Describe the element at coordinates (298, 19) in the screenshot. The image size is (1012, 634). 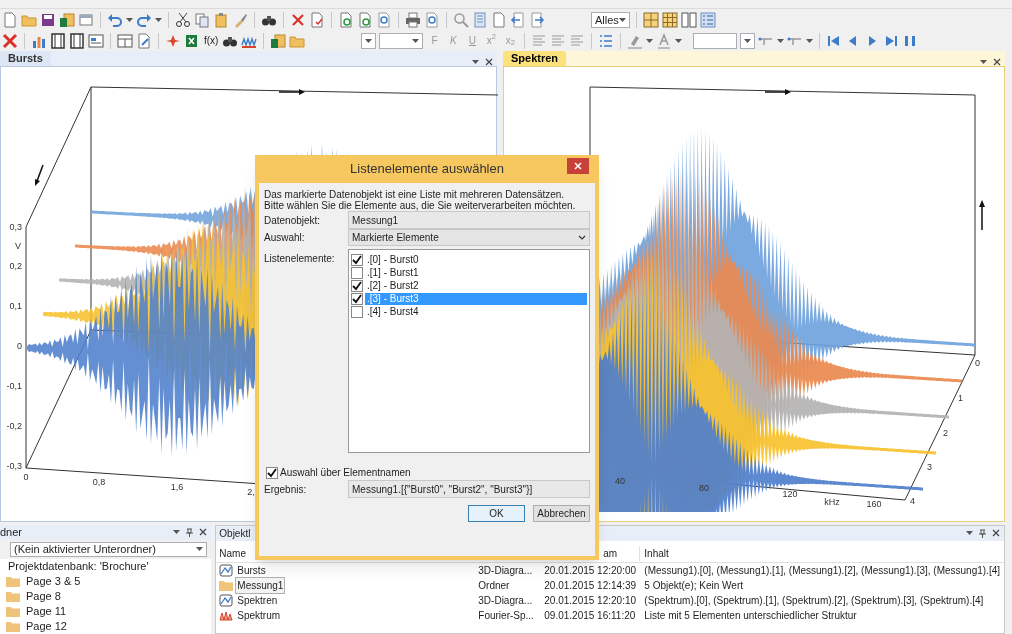
I see `delete-icon` at that location.